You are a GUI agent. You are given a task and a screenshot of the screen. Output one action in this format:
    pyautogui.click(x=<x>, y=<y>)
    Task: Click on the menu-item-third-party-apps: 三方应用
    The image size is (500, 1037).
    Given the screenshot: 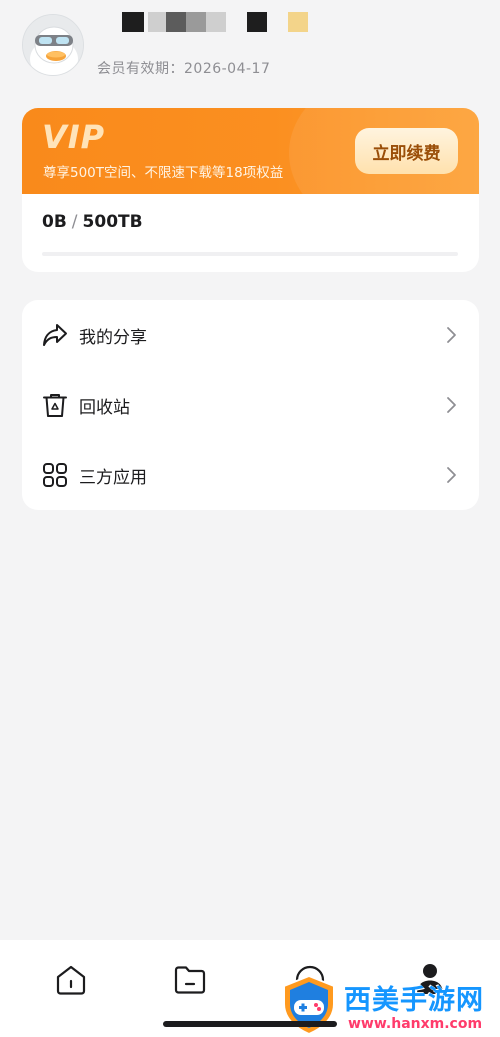 What is the action you would take?
    pyautogui.click(x=250, y=475)
    